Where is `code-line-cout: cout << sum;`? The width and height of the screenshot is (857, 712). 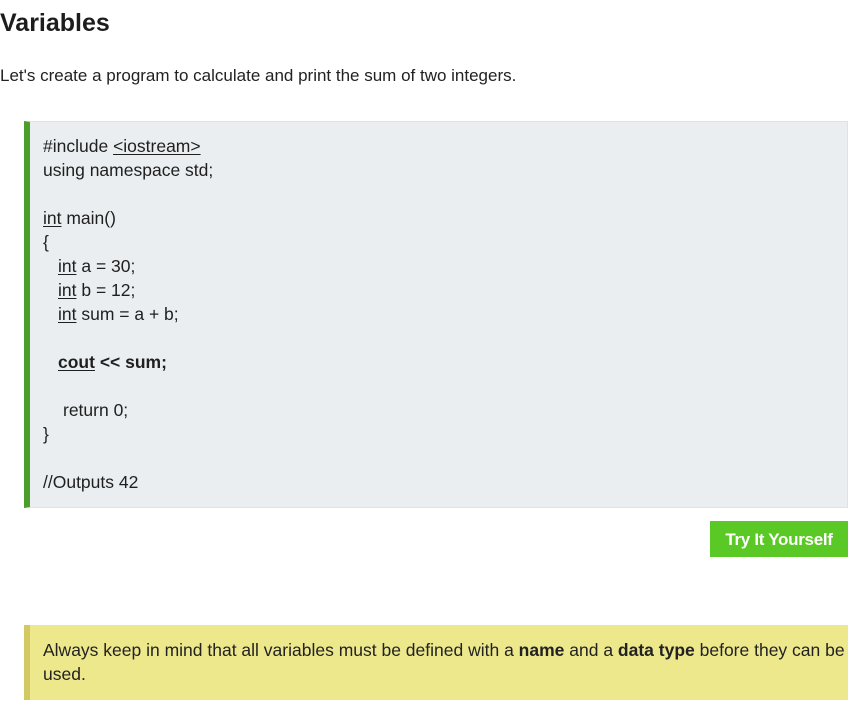
code-line-cout: cout << sum; is located at coordinates (128, 362).